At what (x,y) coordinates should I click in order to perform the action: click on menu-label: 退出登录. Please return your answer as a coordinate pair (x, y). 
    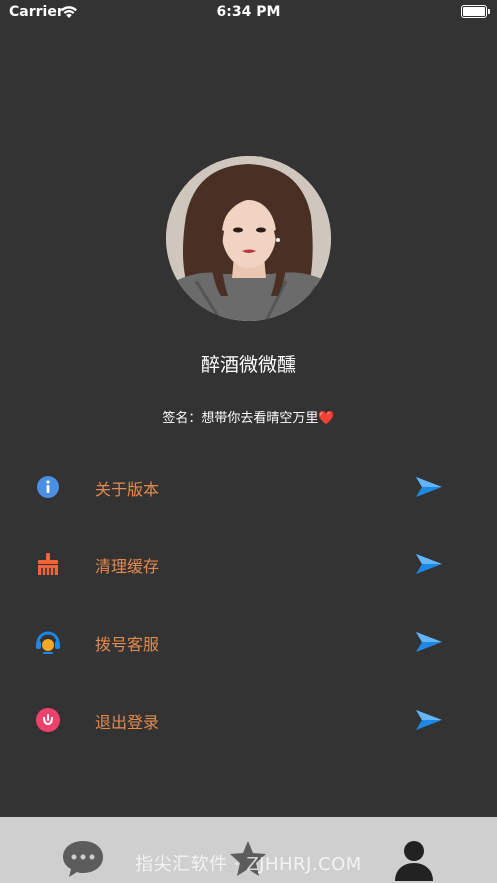
    Looking at the image, I should click on (127, 722).